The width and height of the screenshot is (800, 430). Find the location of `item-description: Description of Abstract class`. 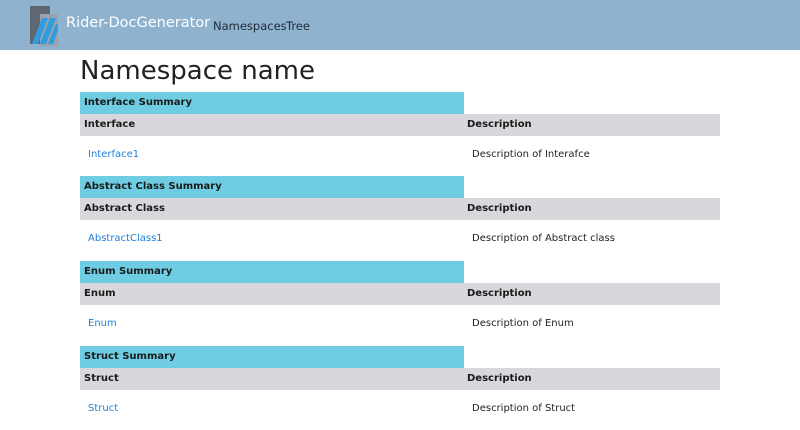

item-description: Description of Abstract class is located at coordinates (543, 238).